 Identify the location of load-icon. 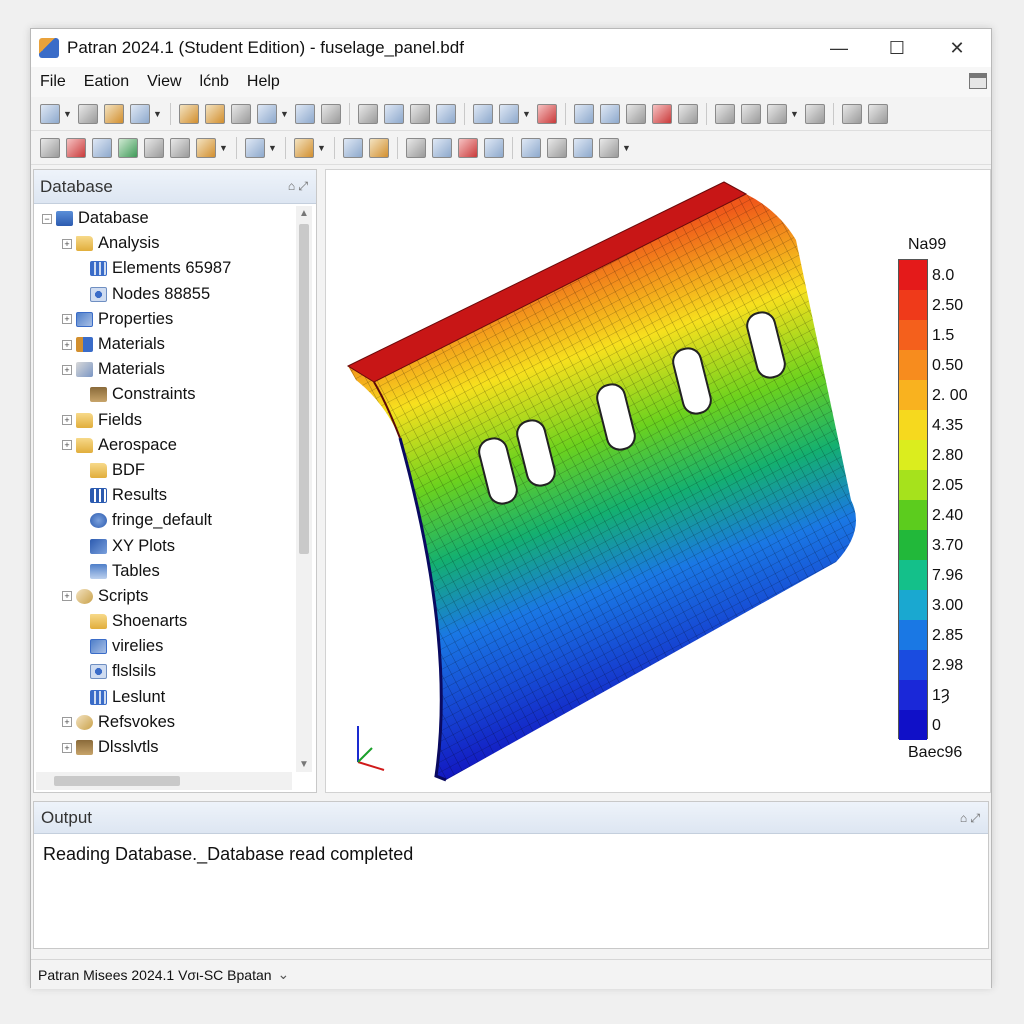
(206, 147).